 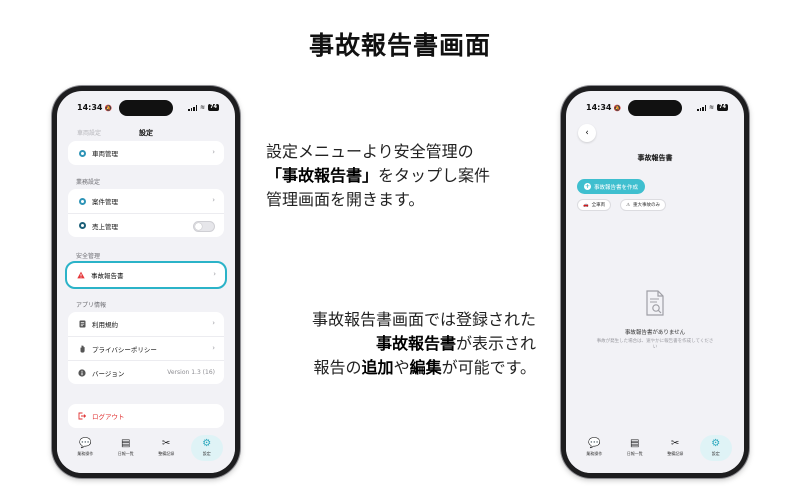 What do you see at coordinates (82, 201) in the screenshot?
I see `project-icon` at bounding box center [82, 201].